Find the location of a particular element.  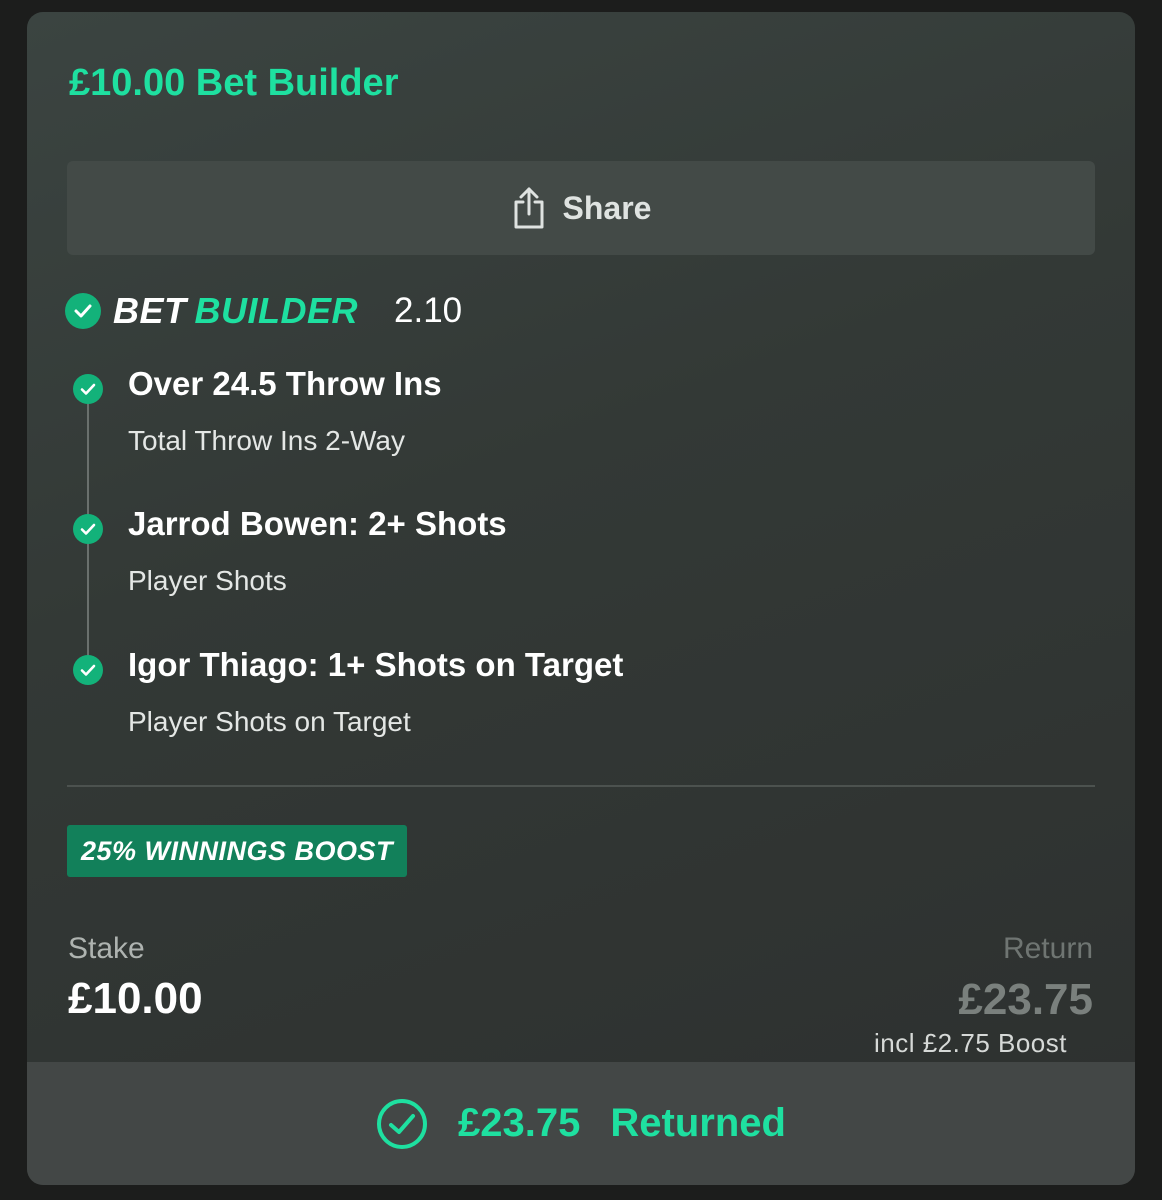

share-label: Share is located at coordinates (607, 207).